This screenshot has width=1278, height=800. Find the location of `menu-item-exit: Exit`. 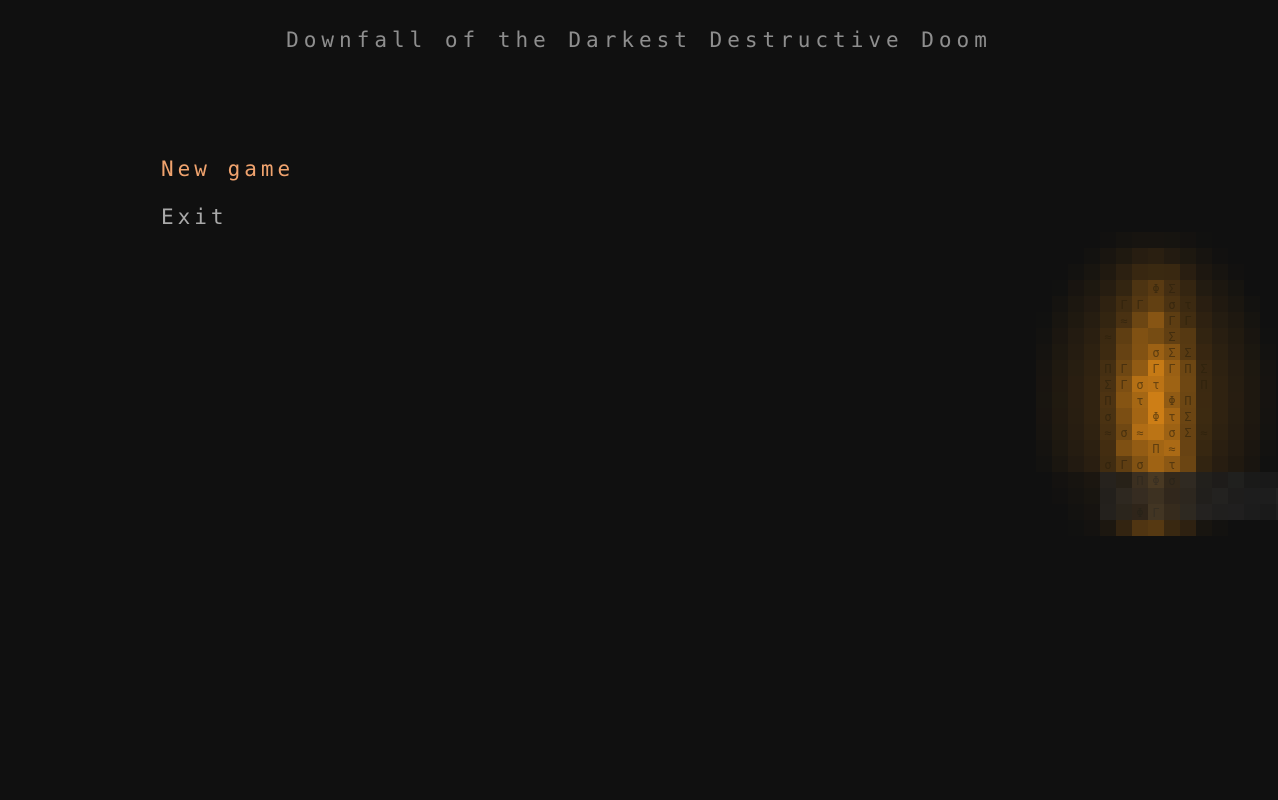

menu-item-exit: Exit is located at coordinates (321, 228).